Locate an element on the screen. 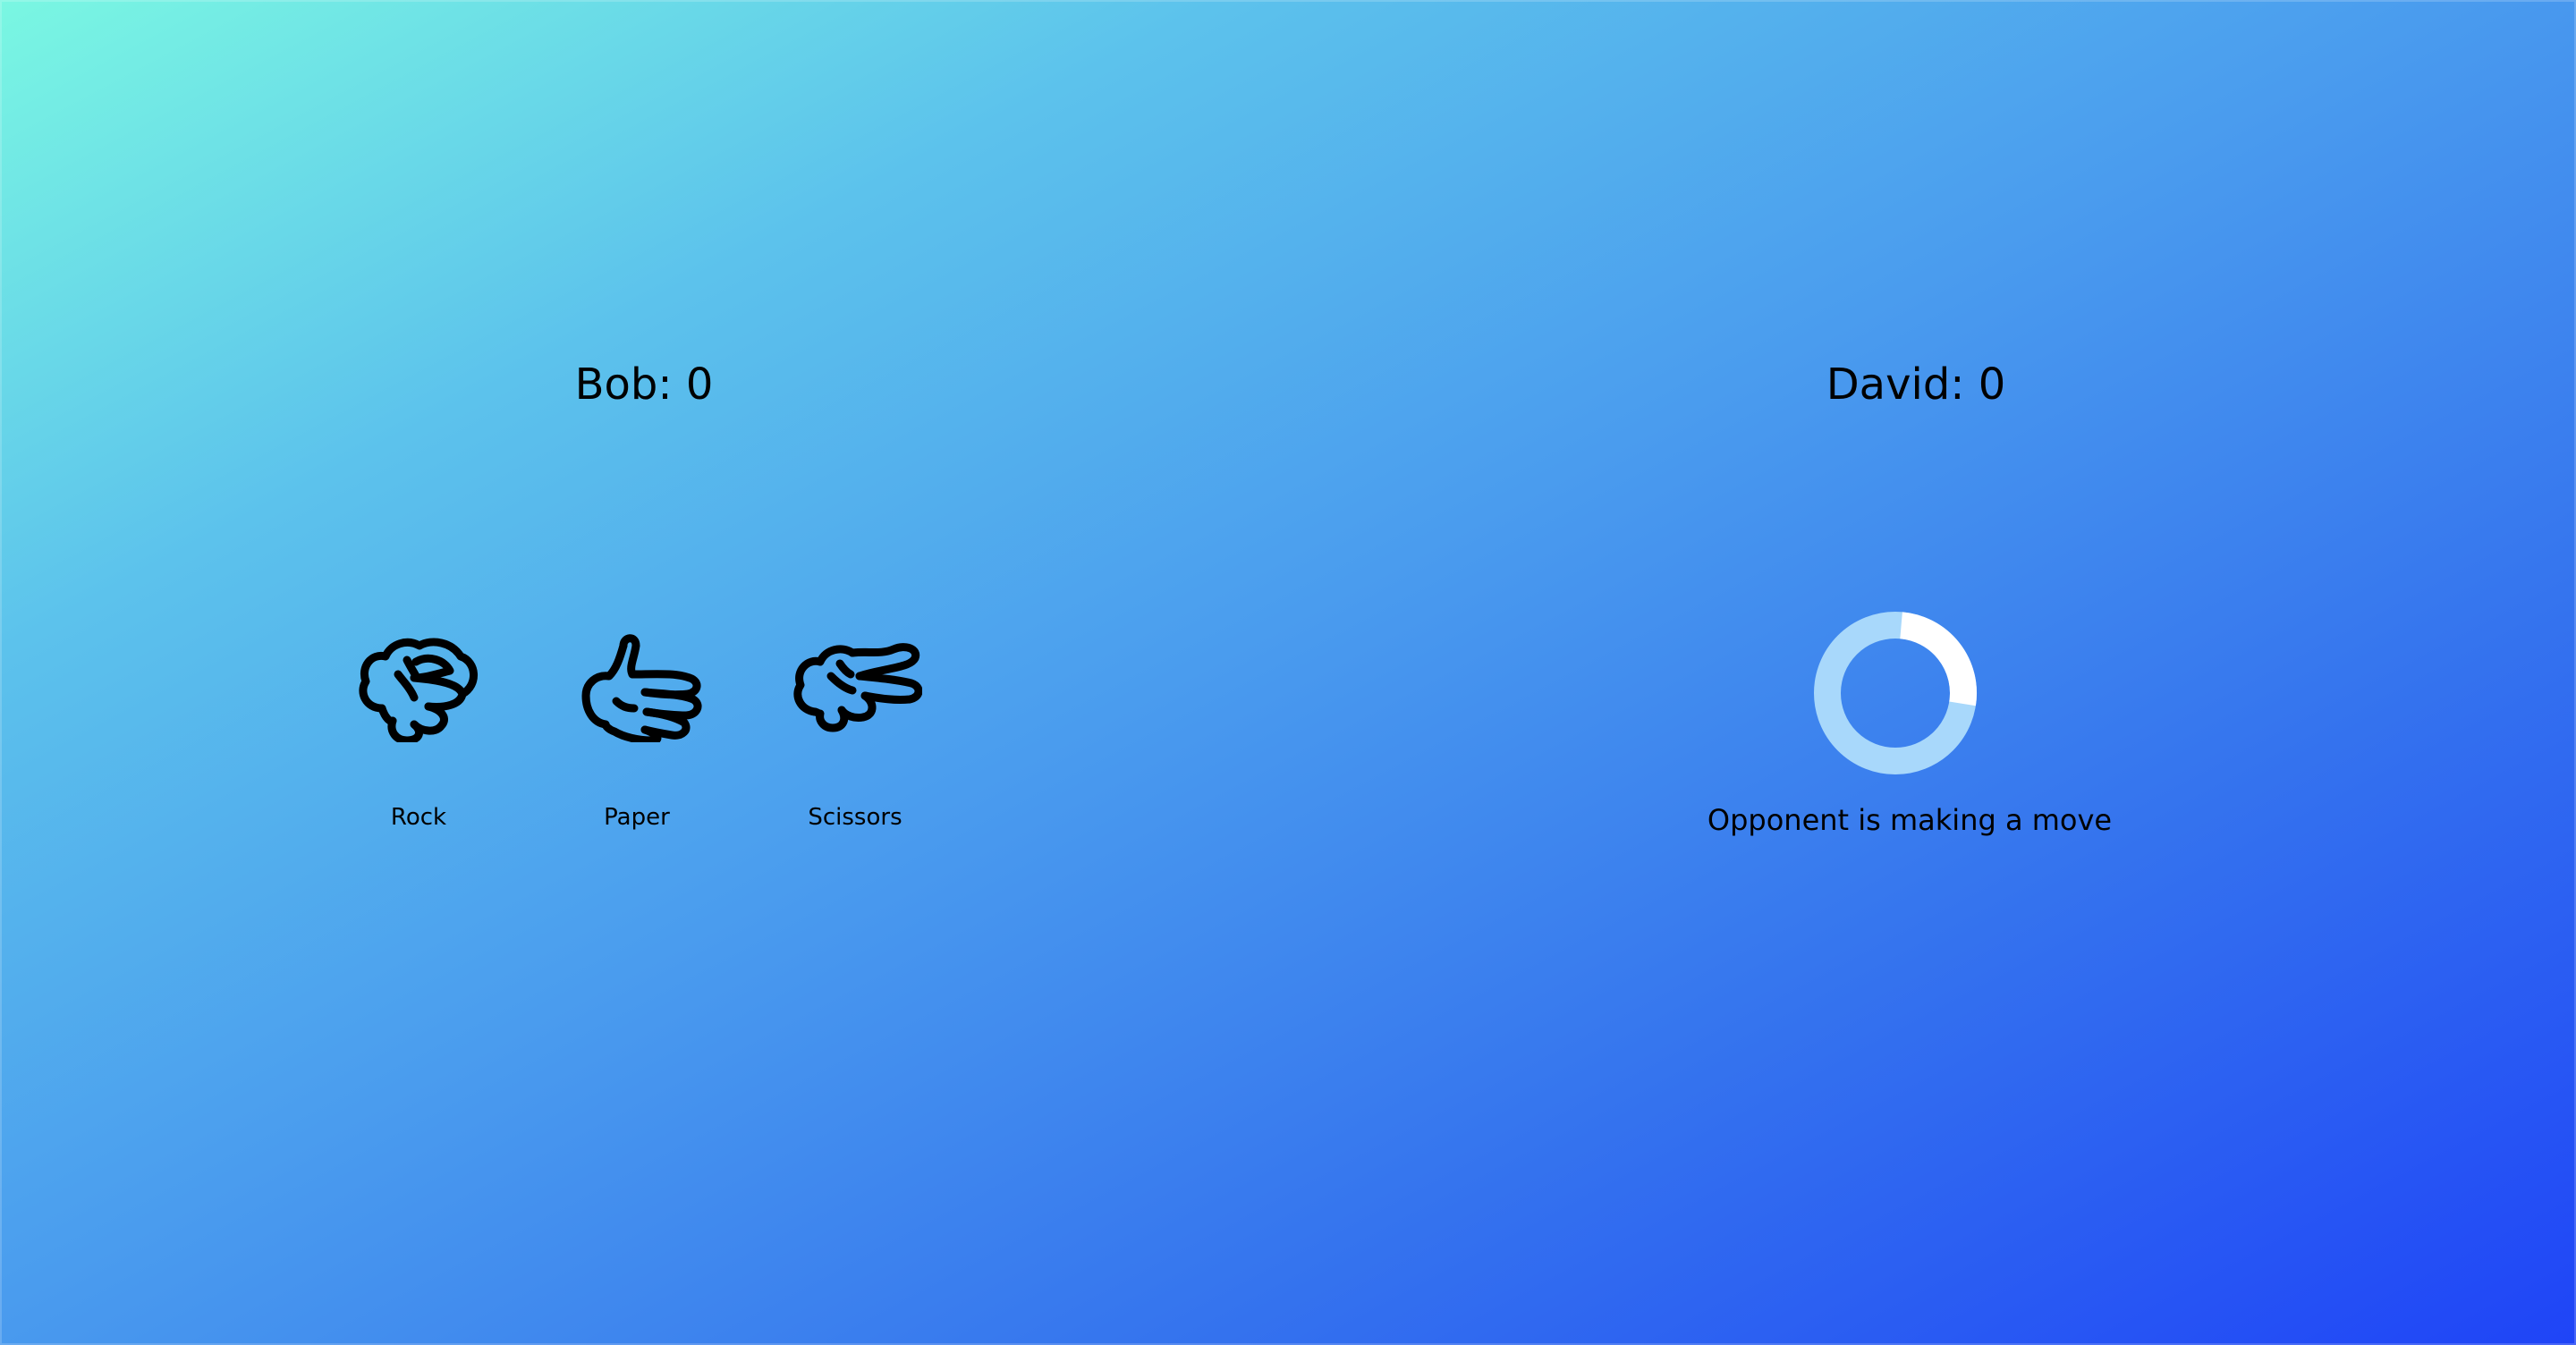 This screenshot has height=1345, width=2576. paper-button: Paper is located at coordinates (636, 738).